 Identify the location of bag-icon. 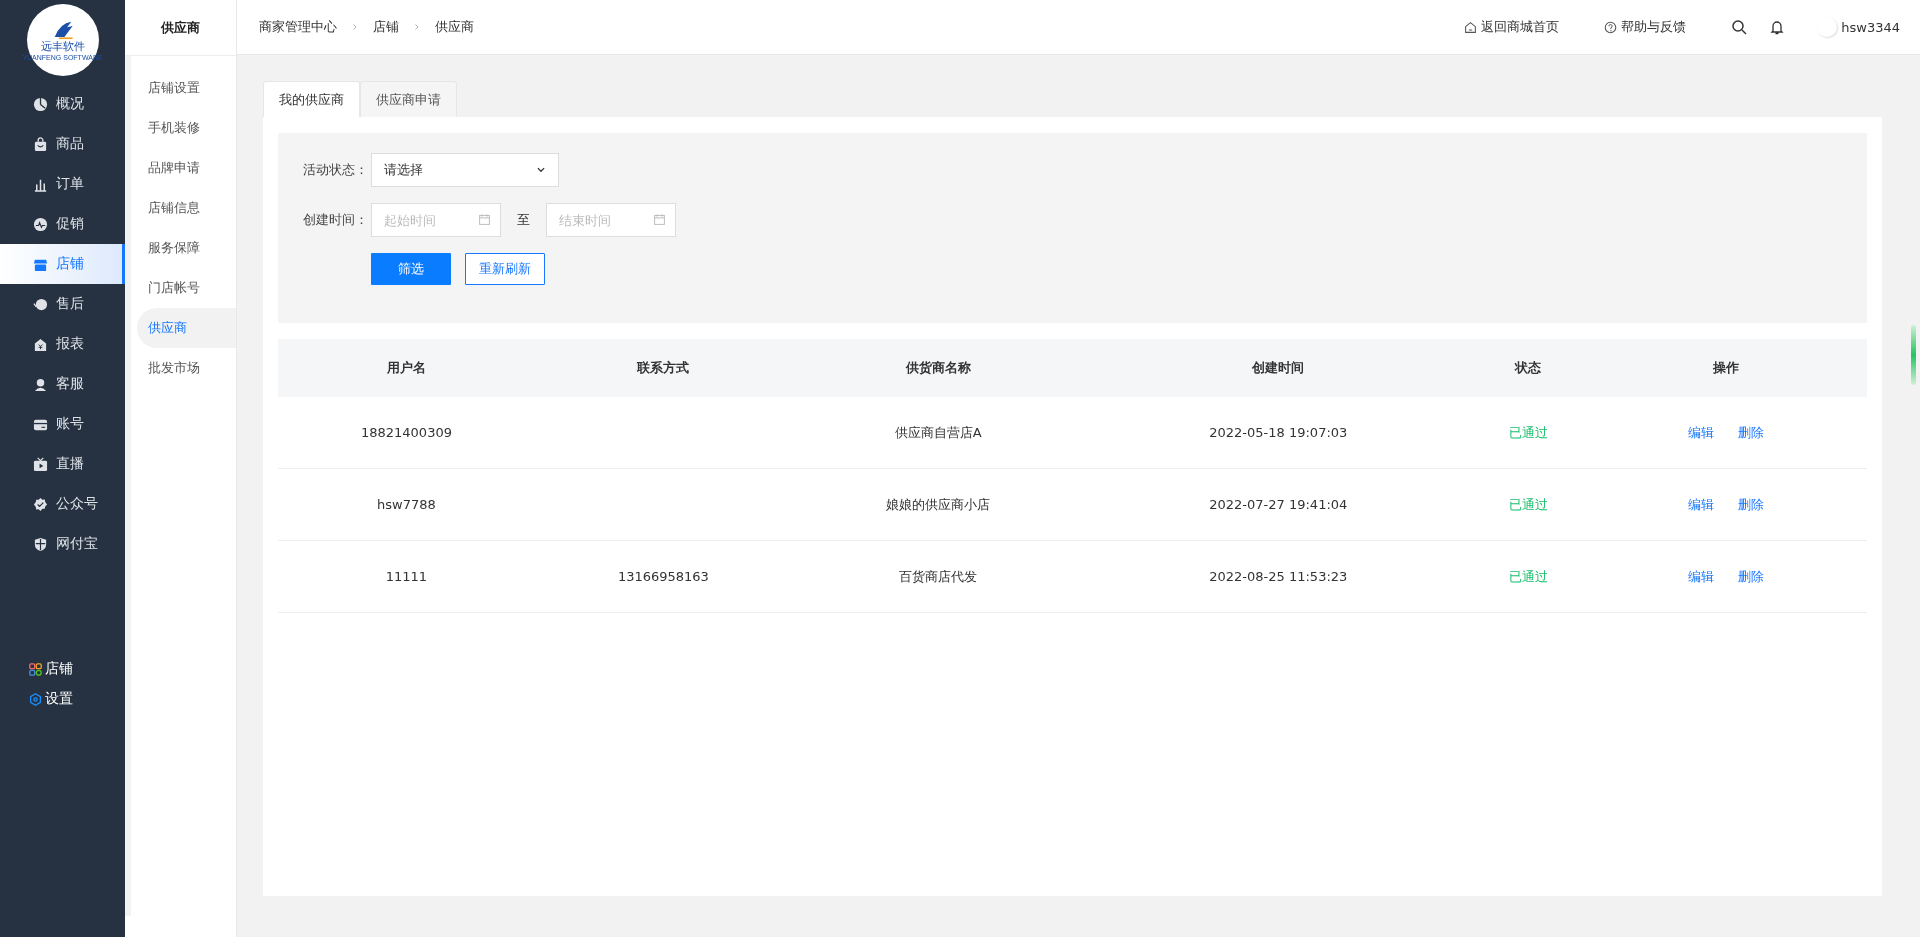
(40, 144).